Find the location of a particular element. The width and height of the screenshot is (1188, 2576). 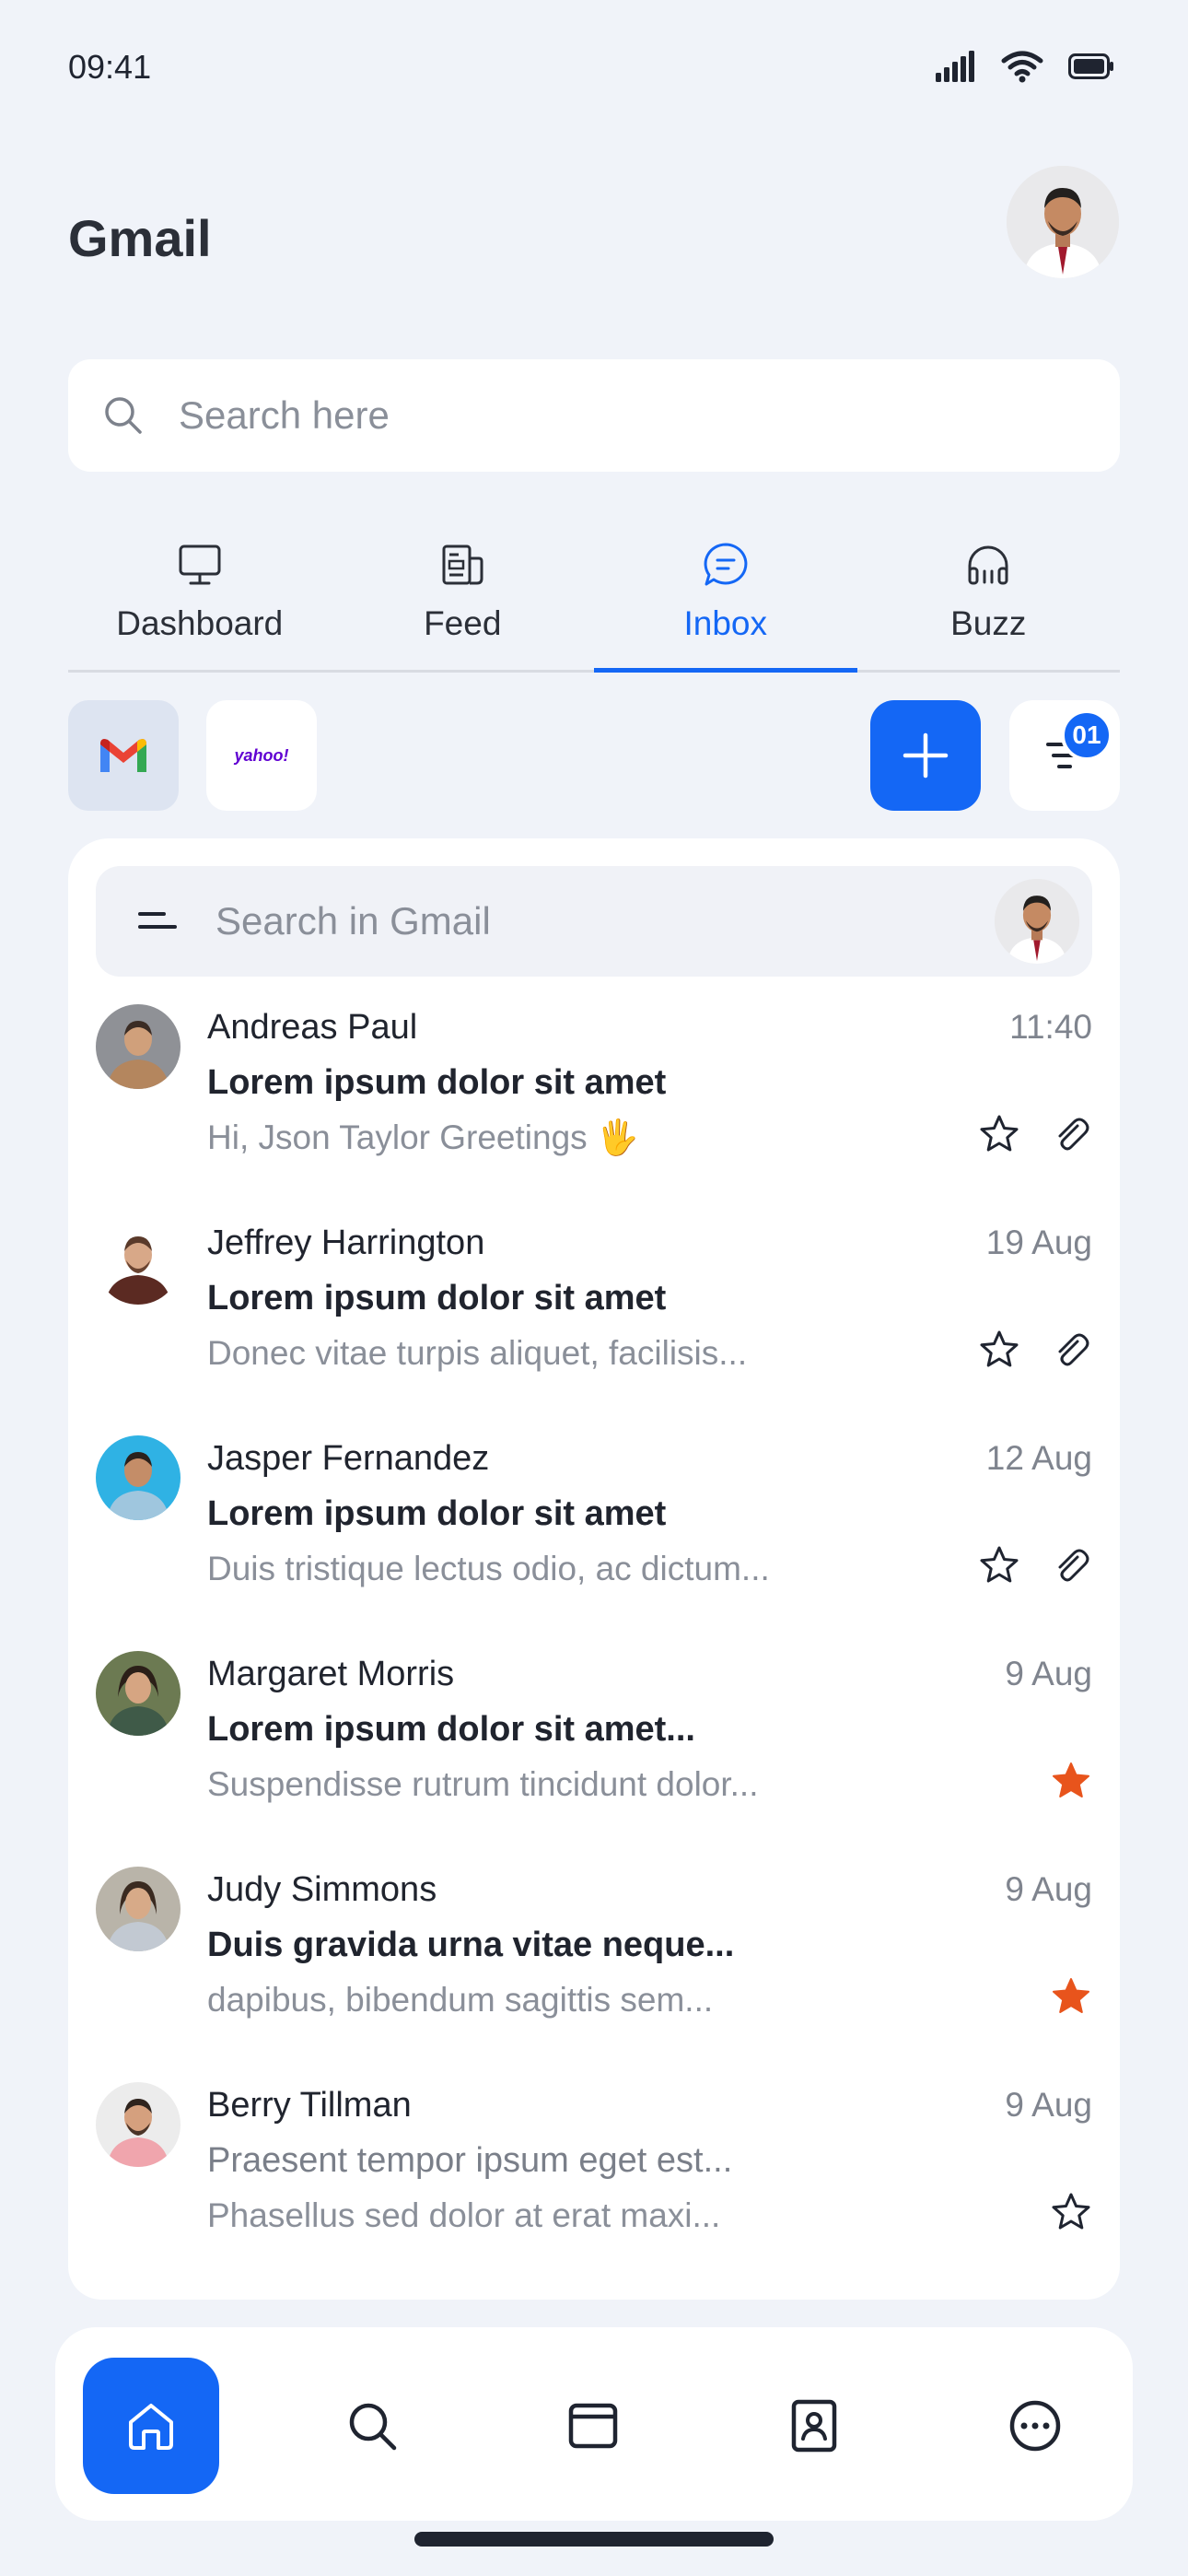

nav-contacts-button is located at coordinates (814, 2426).